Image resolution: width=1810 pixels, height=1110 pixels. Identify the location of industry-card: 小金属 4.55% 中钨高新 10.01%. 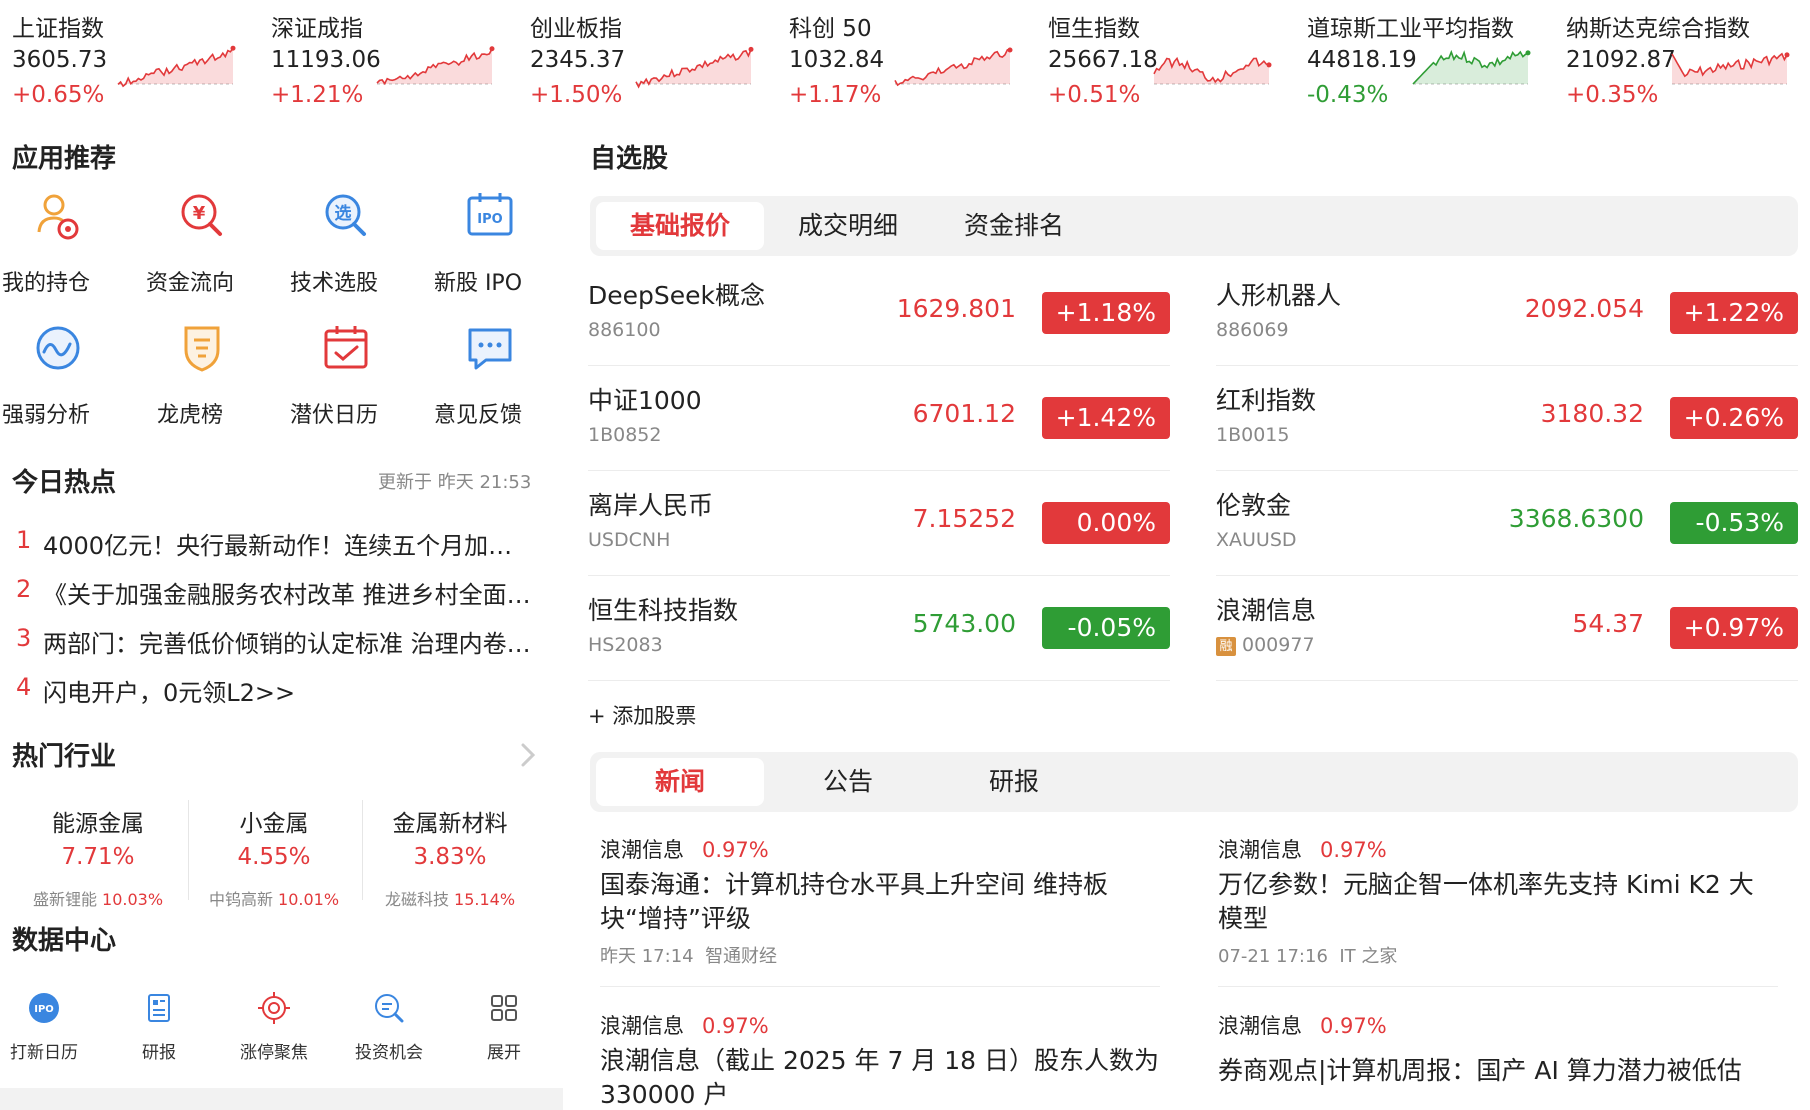
(274, 854).